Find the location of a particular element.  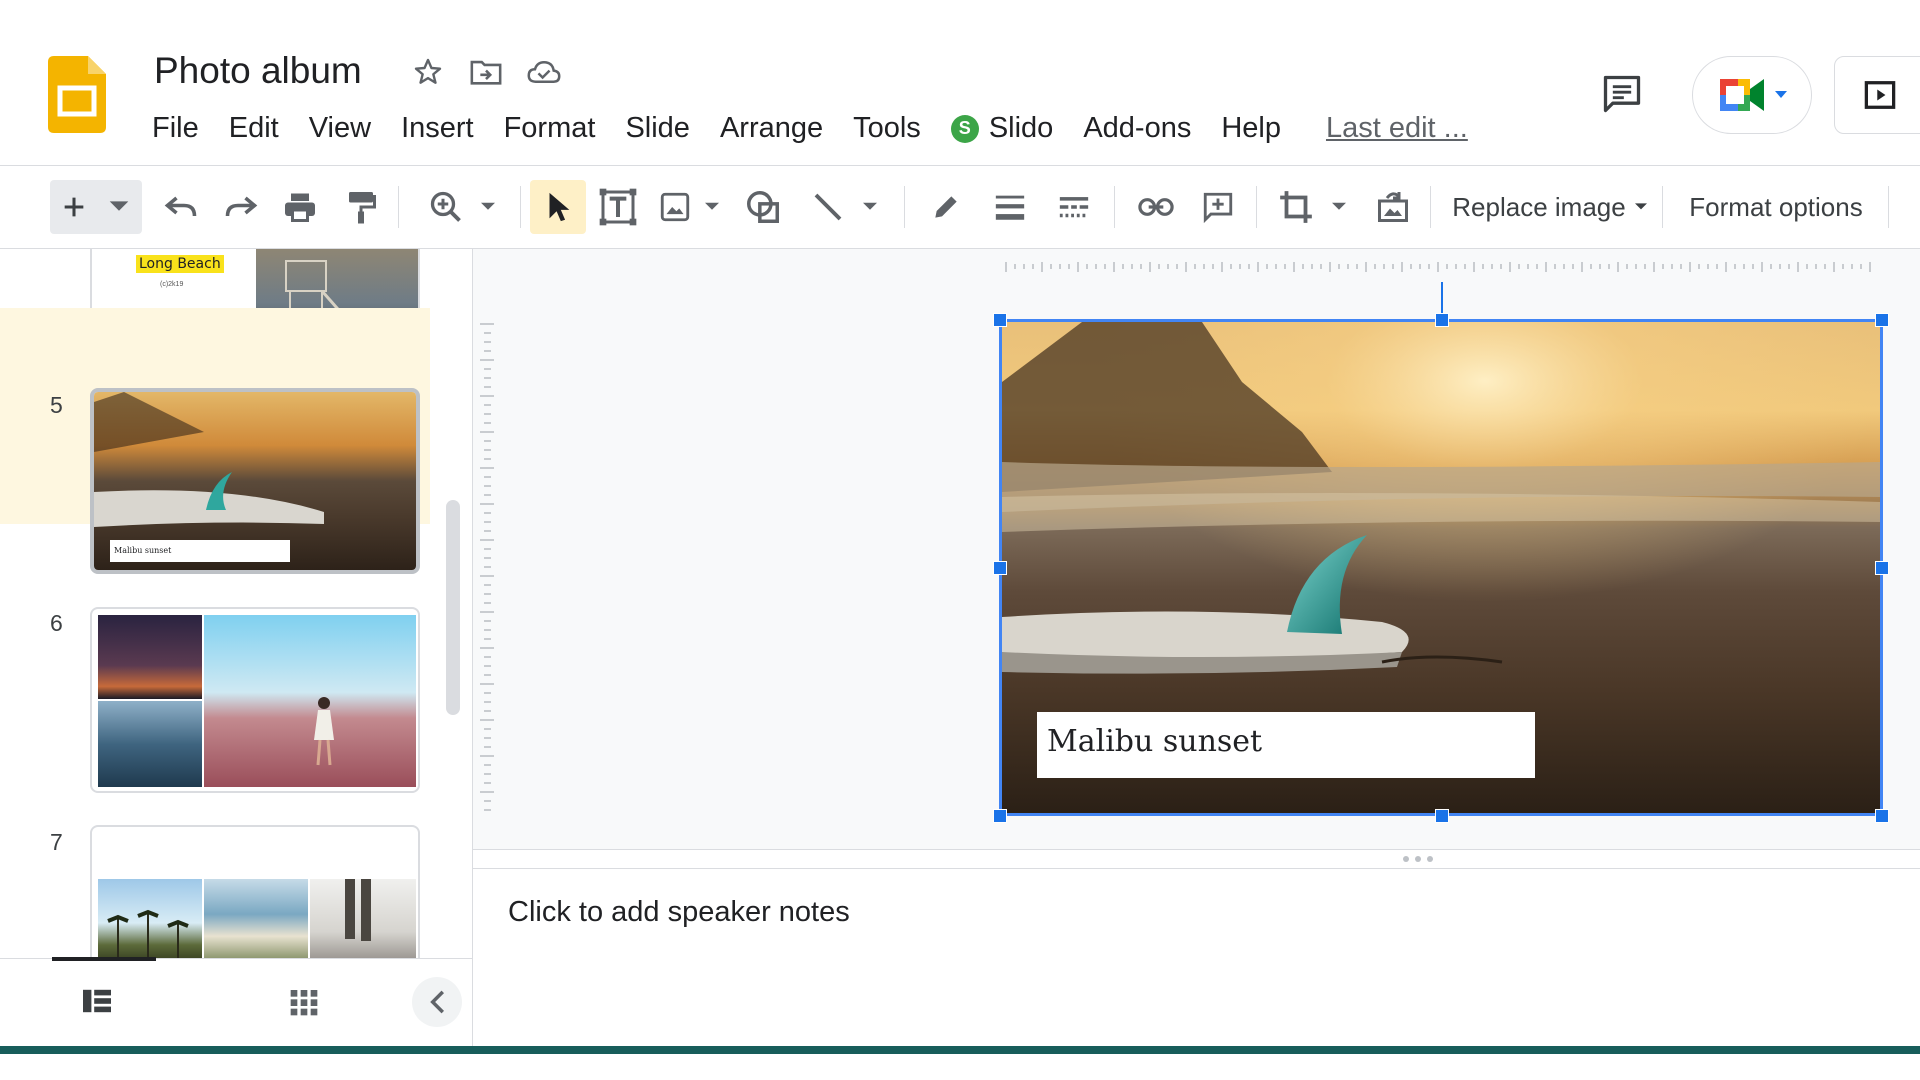

cloud-saved-icon is located at coordinates (544, 72).